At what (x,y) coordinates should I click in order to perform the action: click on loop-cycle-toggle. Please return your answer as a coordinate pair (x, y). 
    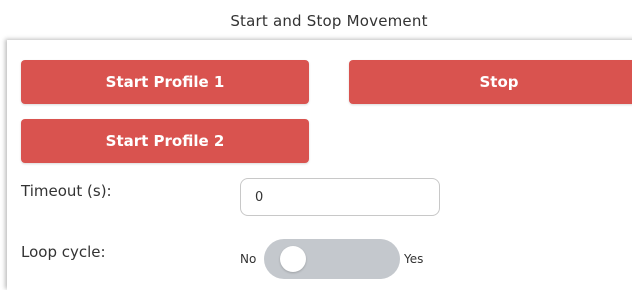
    Looking at the image, I should click on (332, 259).